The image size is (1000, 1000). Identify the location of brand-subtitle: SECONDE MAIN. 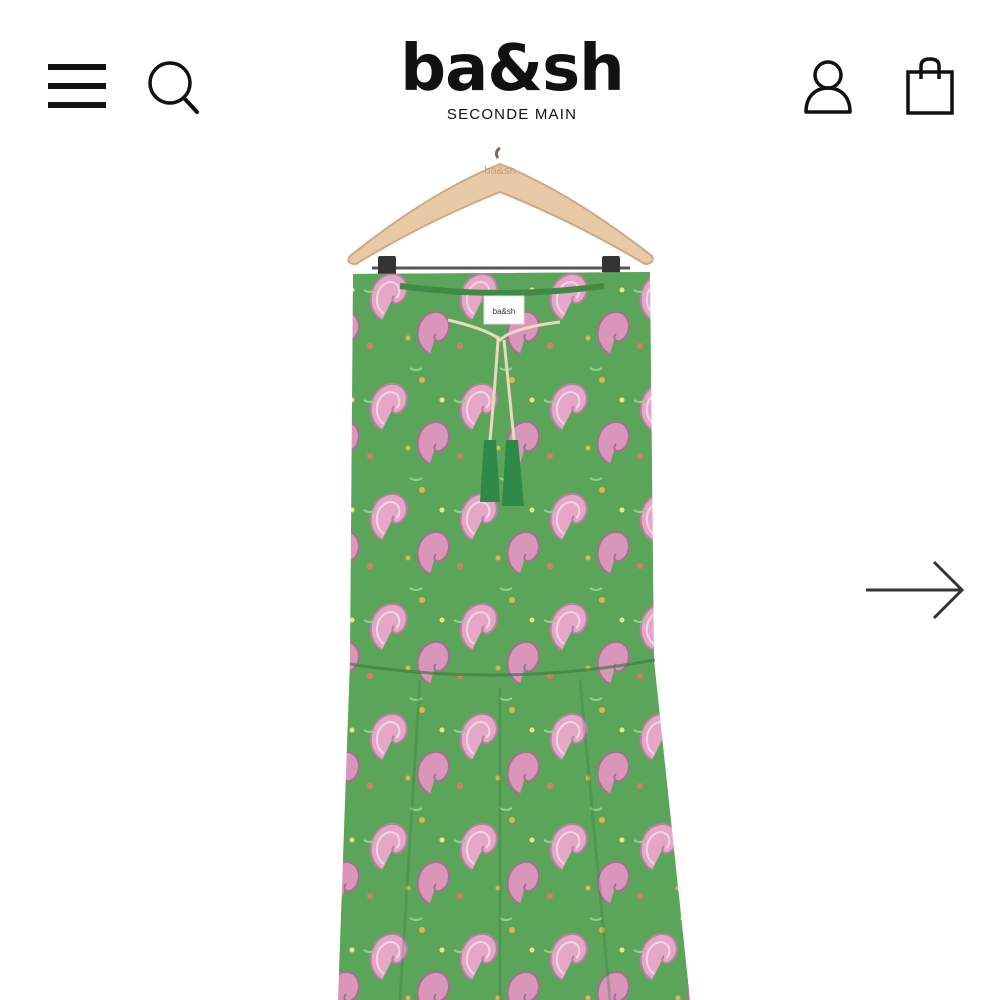
(512, 114).